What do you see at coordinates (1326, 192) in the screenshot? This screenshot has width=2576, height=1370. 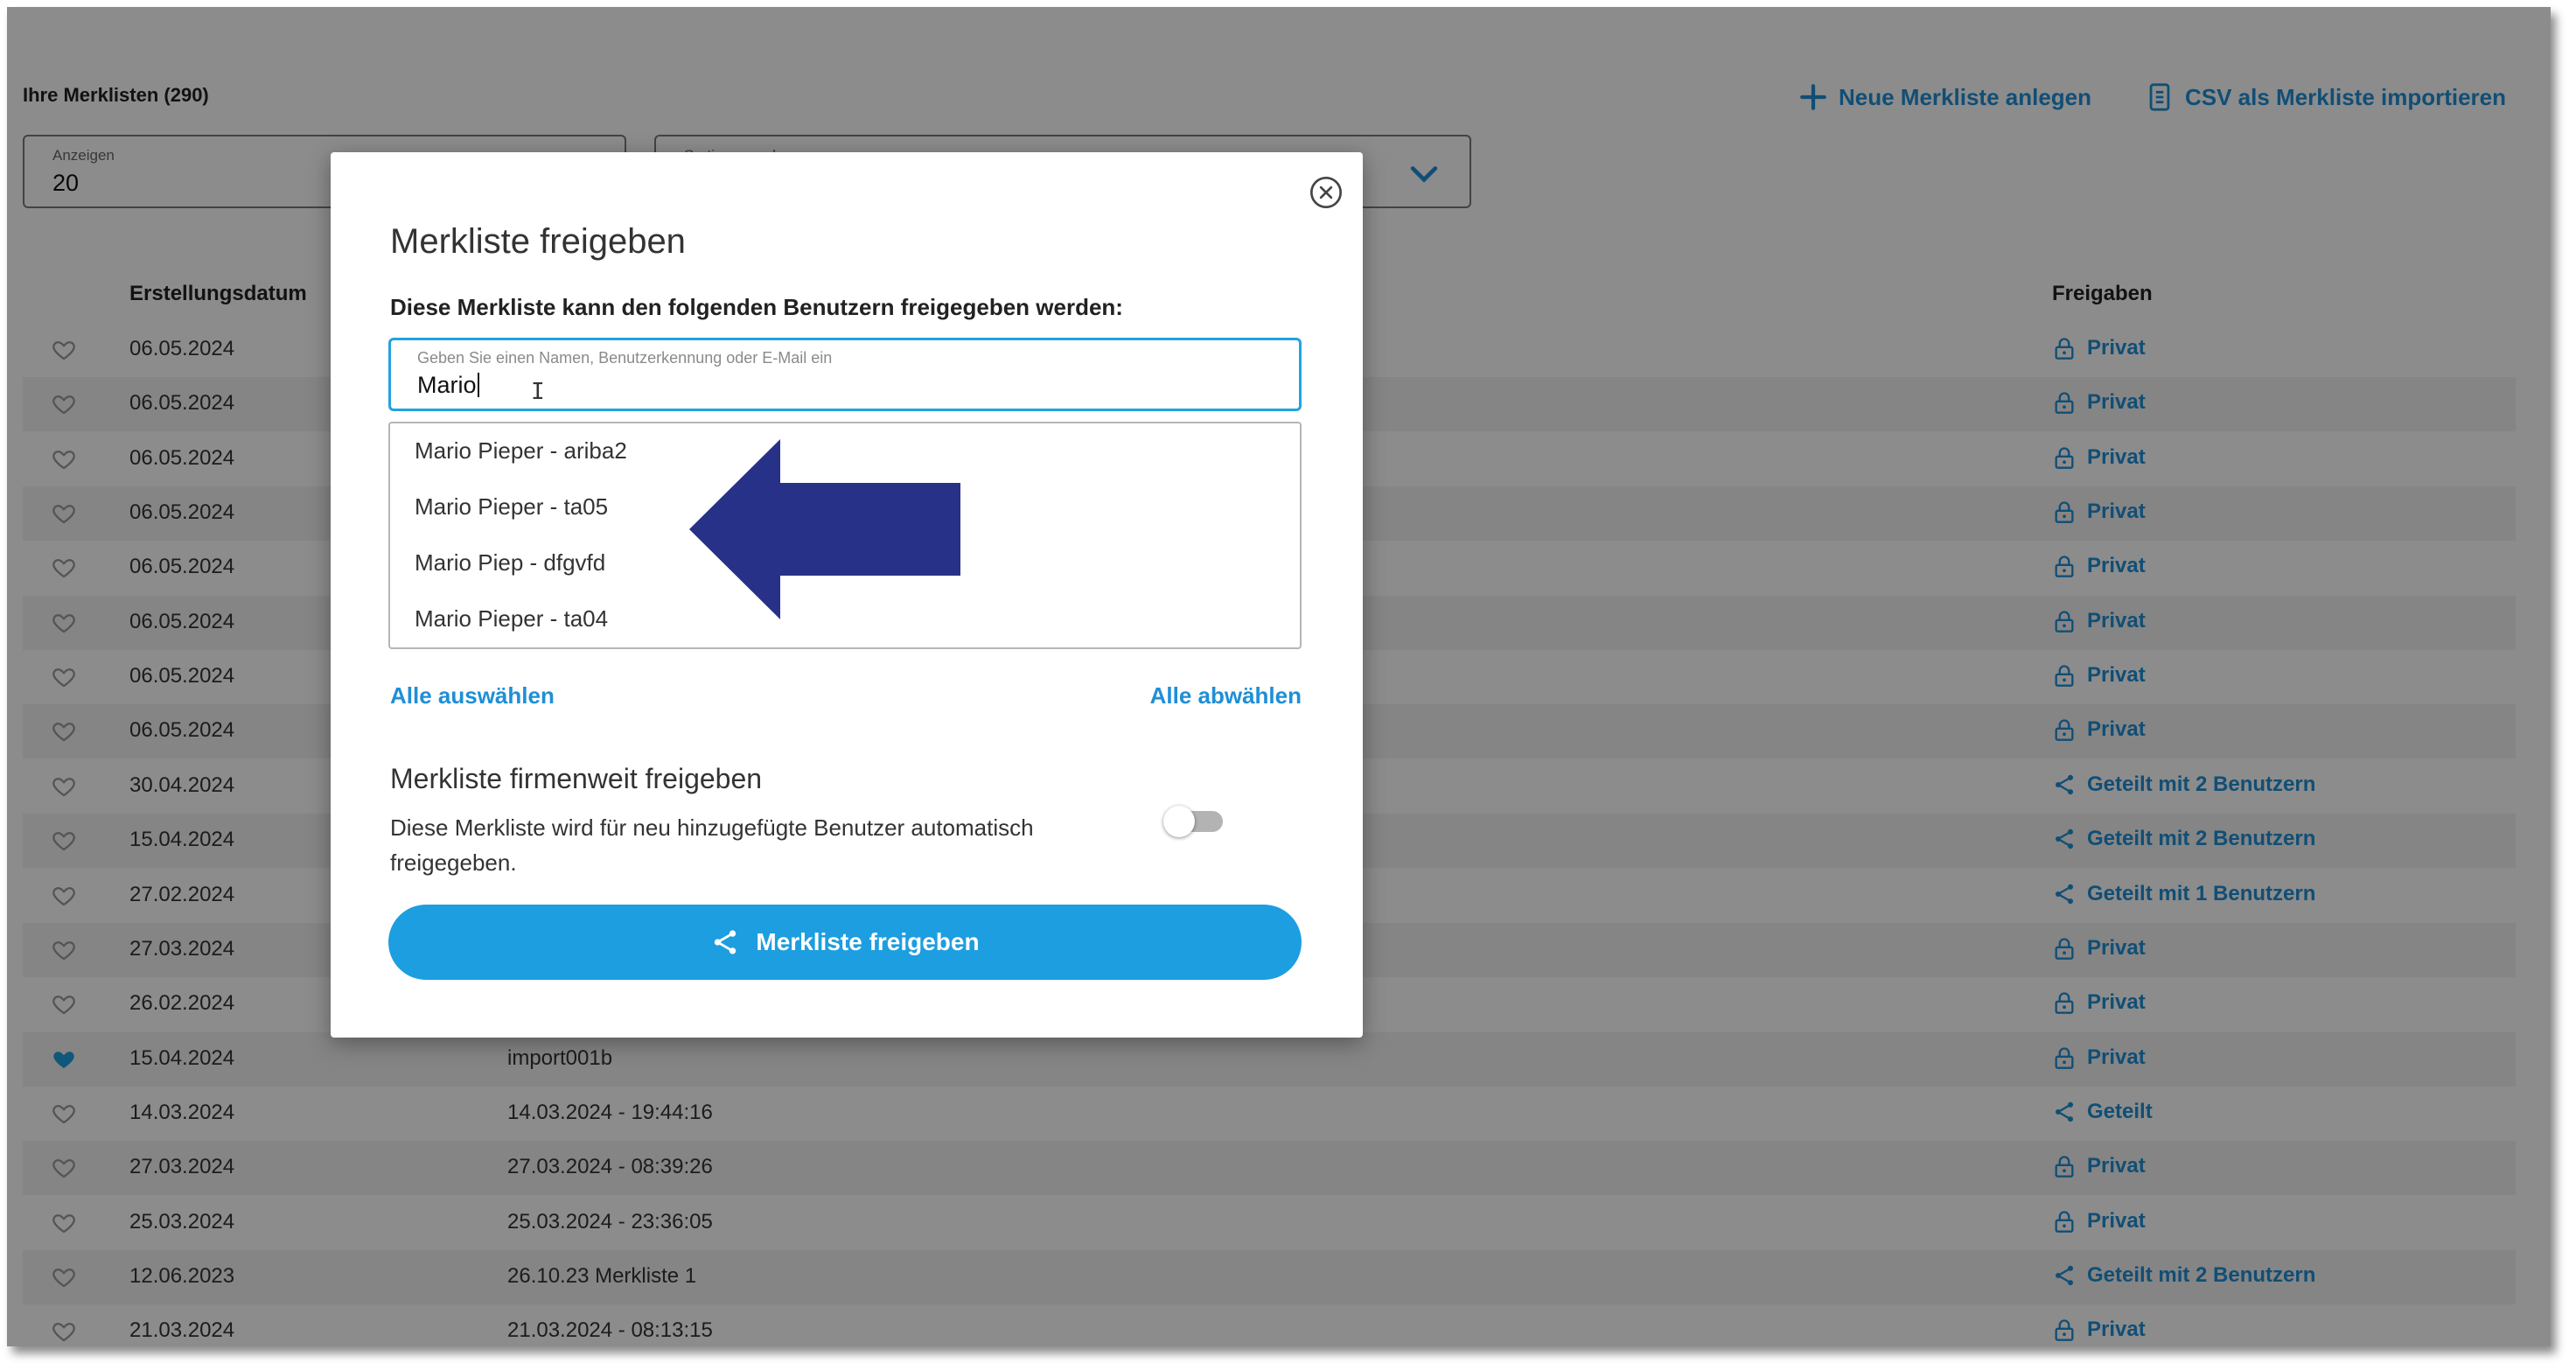 I see `close-icon` at bounding box center [1326, 192].